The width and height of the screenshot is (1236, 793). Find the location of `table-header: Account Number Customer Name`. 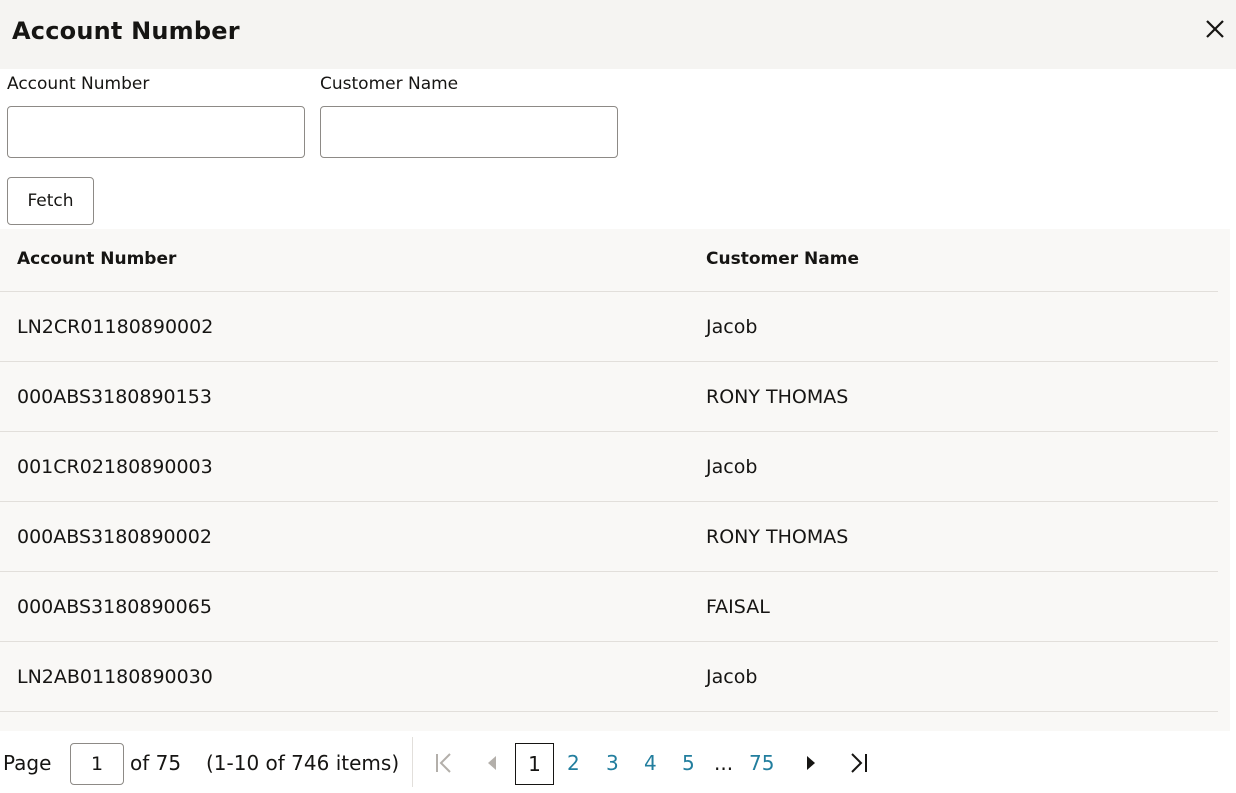

table-header: Account Number Customer Name is located at coordinates (609, 260).